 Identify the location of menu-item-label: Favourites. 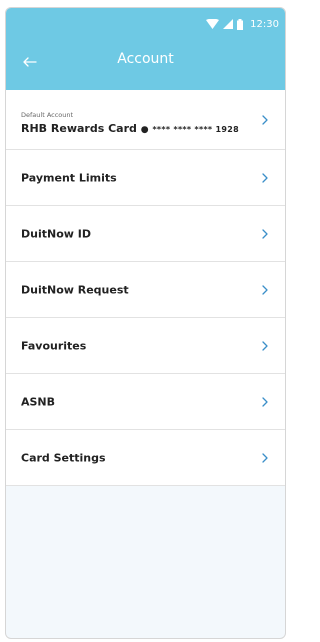
(54, 345).